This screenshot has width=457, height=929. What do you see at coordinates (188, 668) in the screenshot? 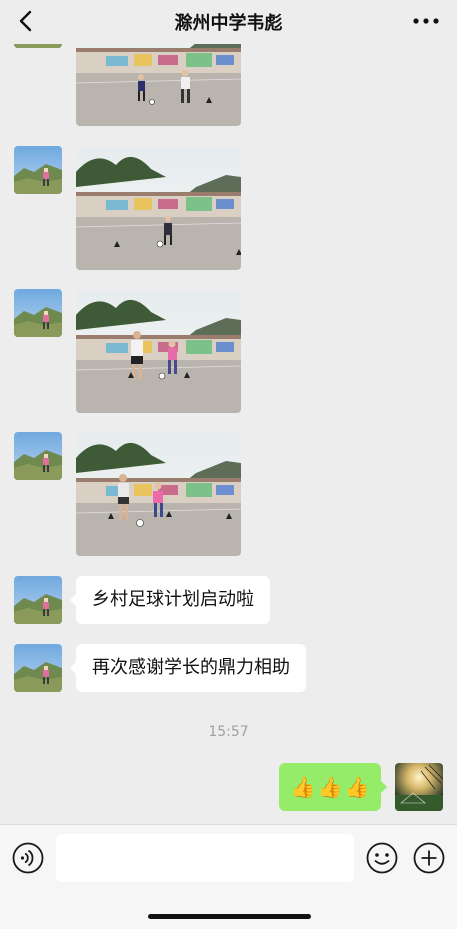
I see `text-message: 再次感谢学长的鼎力相助` at bounding box center [188, 668].